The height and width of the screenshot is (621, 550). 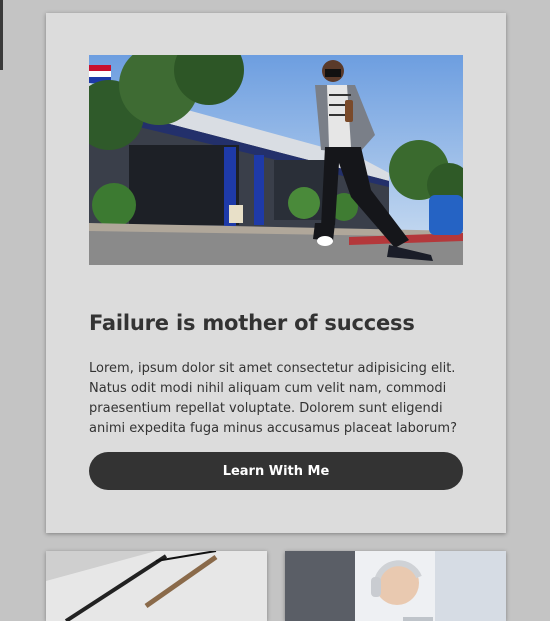 What do you see at coordinates (276, 471) in the screenshot?
I see `learn-with-me-button: Learn With Me` at bounding box center [276, 471].